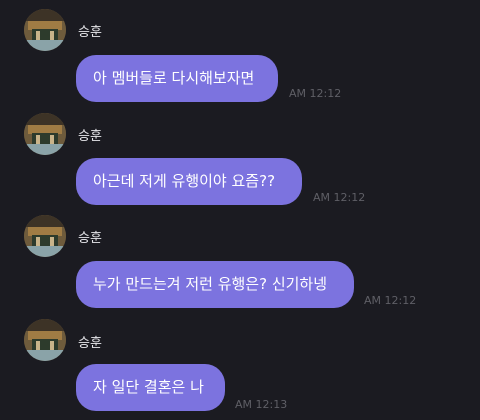 The height and width of the screenshot is (420, 480). I want to click on message-timestamp: AM 12:13, so click(261, 404).